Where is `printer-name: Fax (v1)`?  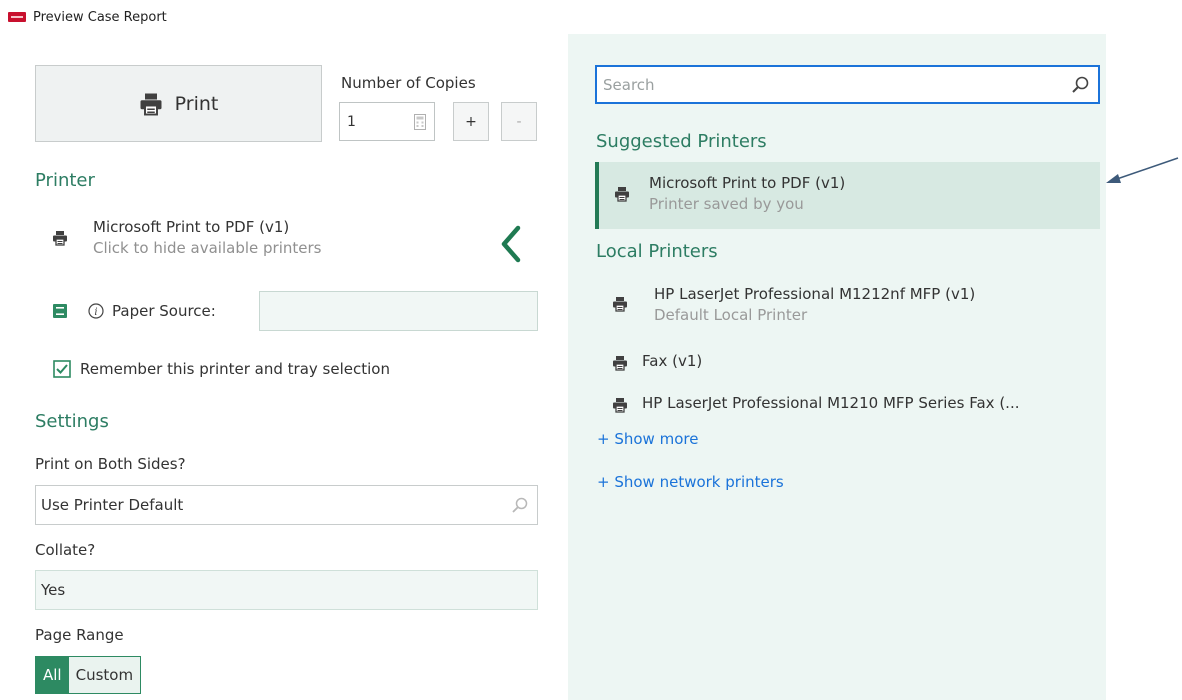 printer-name: Fax (v1) is located at coordinates (672, 361).